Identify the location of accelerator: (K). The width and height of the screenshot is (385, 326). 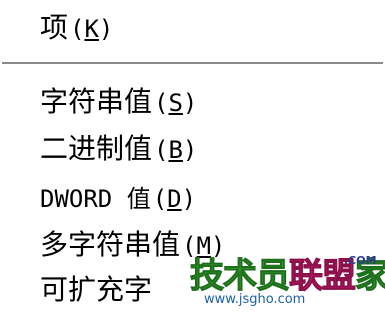
(92, 29).